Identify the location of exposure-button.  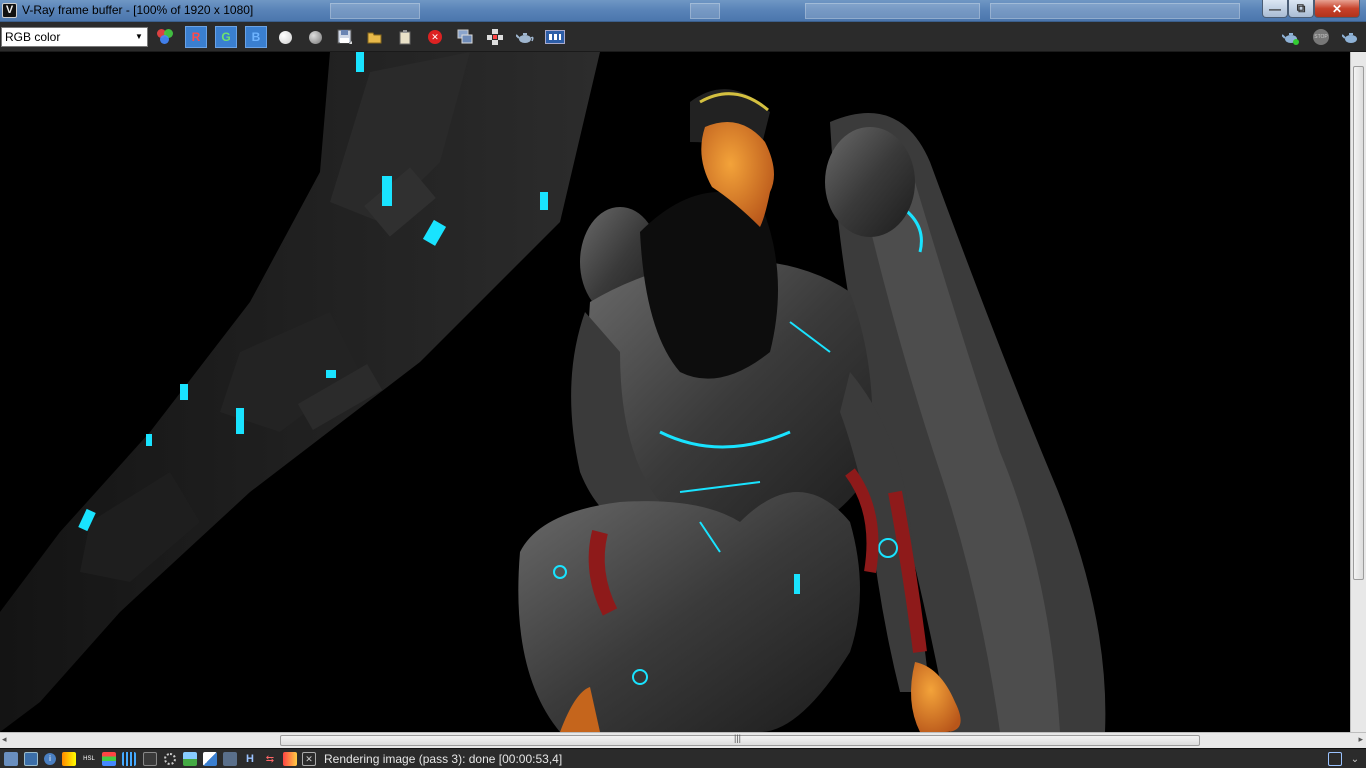
(210, 759).